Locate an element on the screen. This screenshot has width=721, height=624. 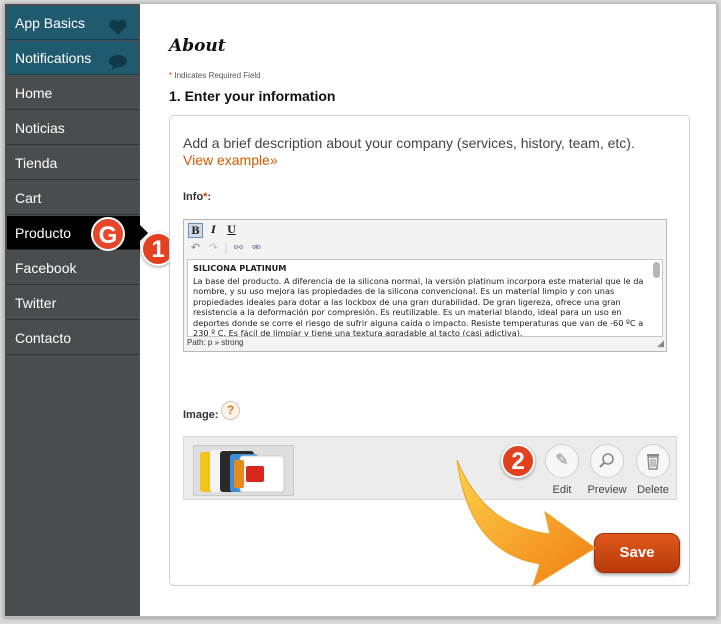
required-star: * is located at coordinates (171, 75).